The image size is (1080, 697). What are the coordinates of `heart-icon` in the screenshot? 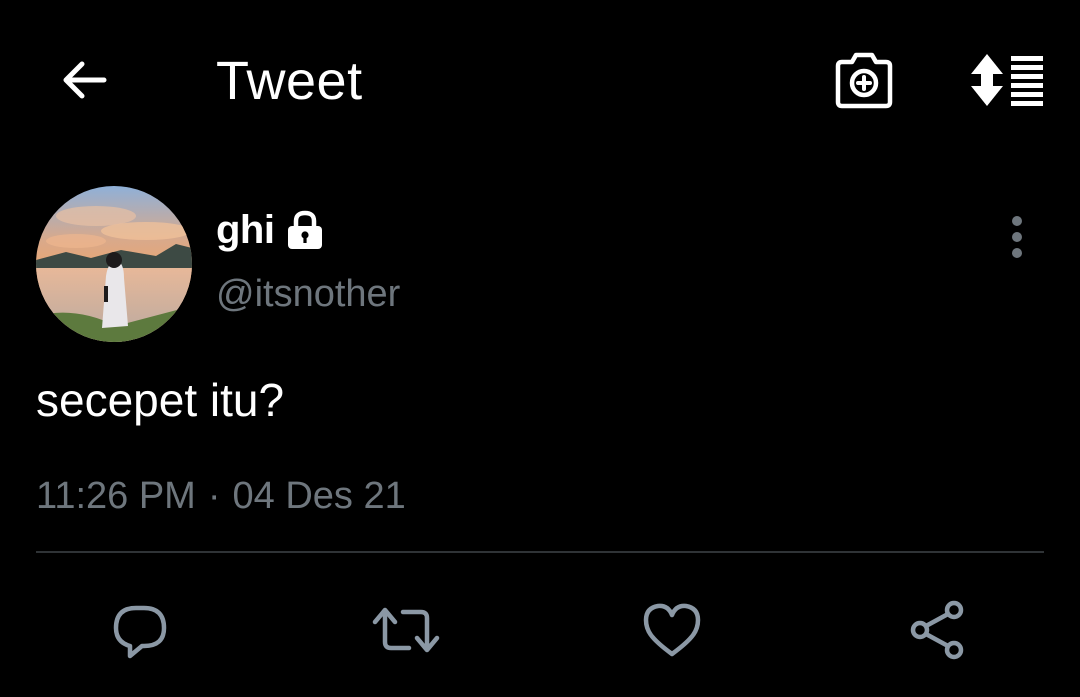 It's located at (672, 630).